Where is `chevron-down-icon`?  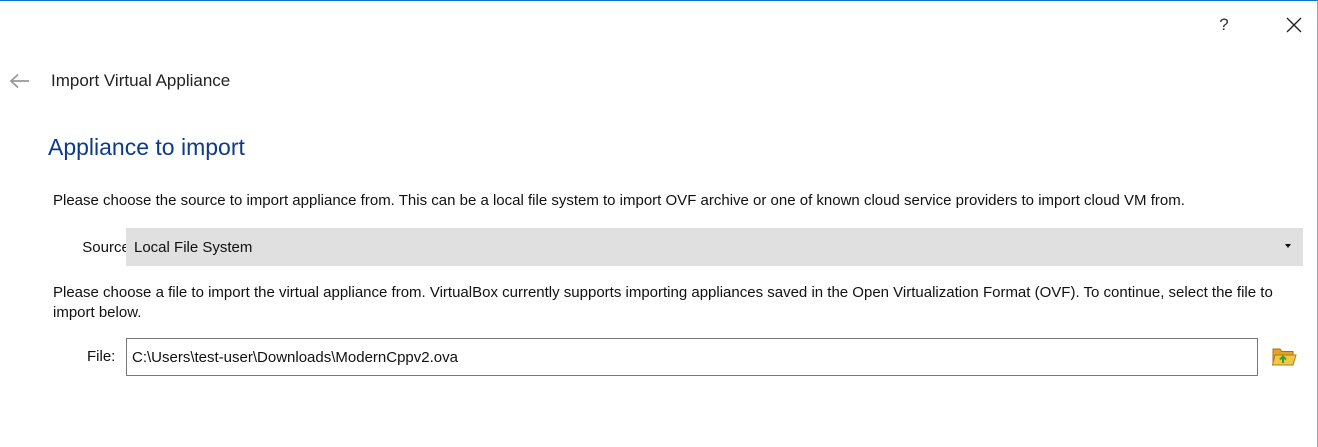 chevron-down-icon is located at coordinates (1288, 246).